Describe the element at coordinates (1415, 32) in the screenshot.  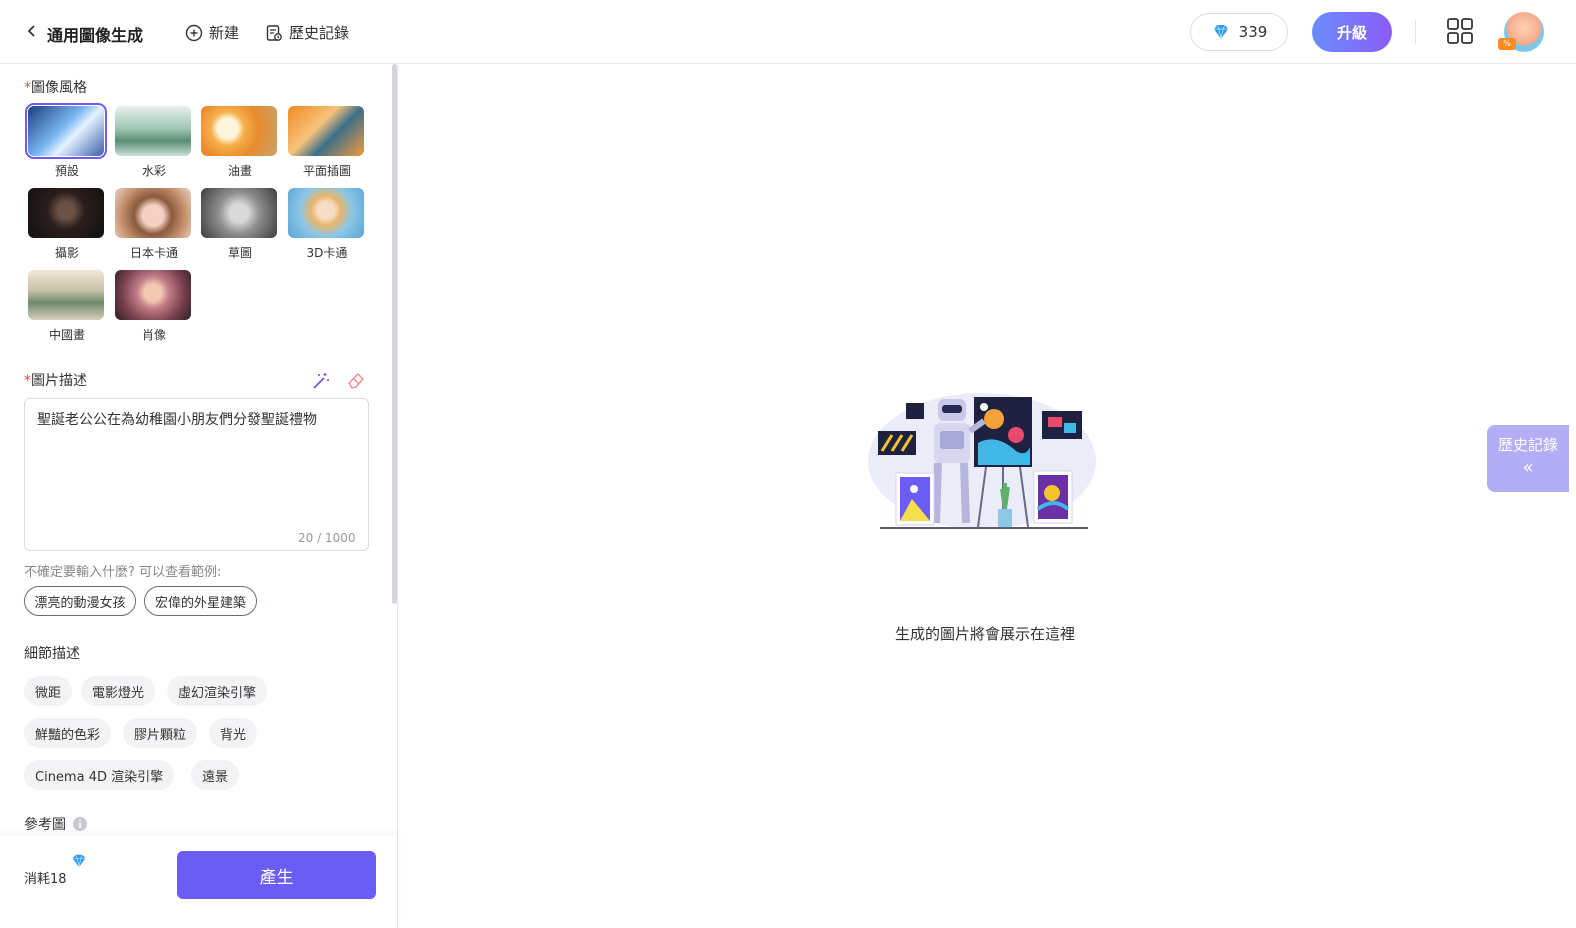
I see `header-divider` at that location.